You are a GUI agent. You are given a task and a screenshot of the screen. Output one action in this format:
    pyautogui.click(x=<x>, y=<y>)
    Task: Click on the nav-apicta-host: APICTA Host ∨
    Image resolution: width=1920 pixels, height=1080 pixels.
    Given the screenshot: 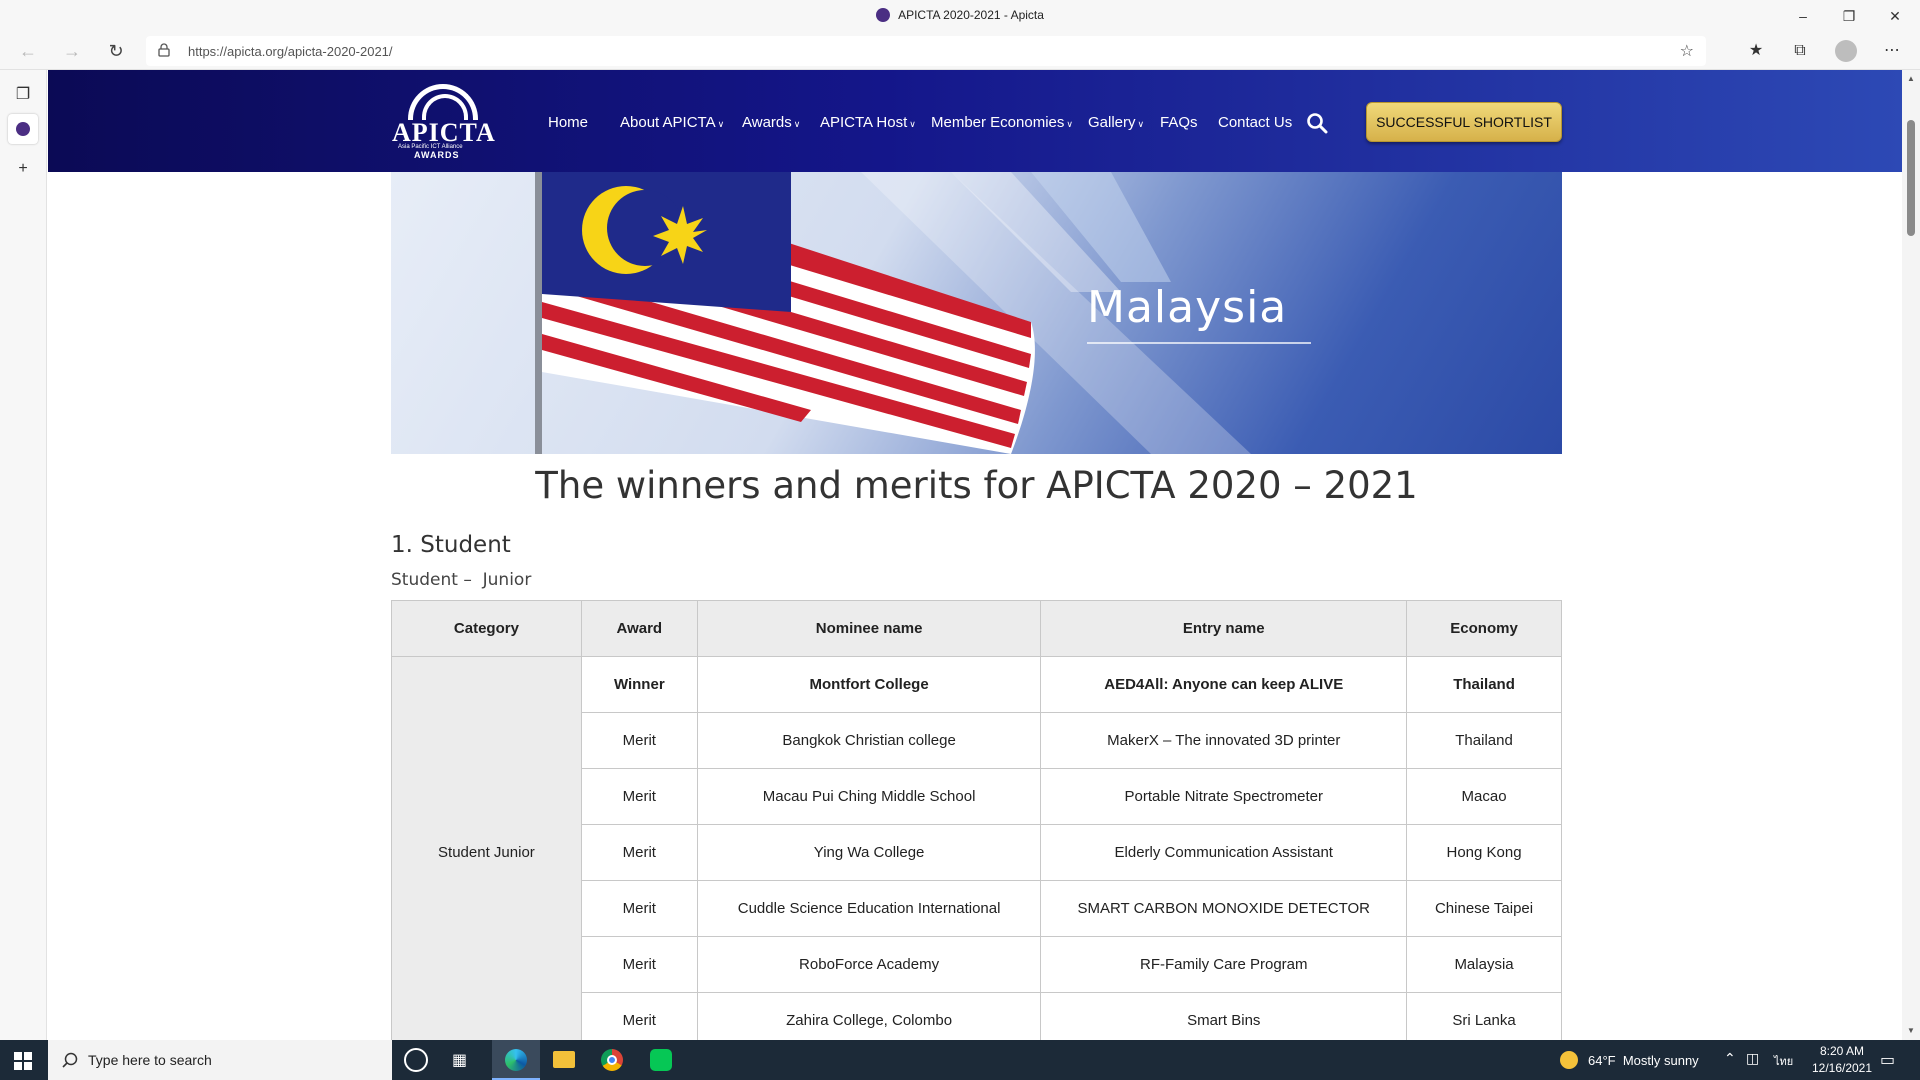 What is the action you would take?
    pyautogui.click(x=868, y=122)
    